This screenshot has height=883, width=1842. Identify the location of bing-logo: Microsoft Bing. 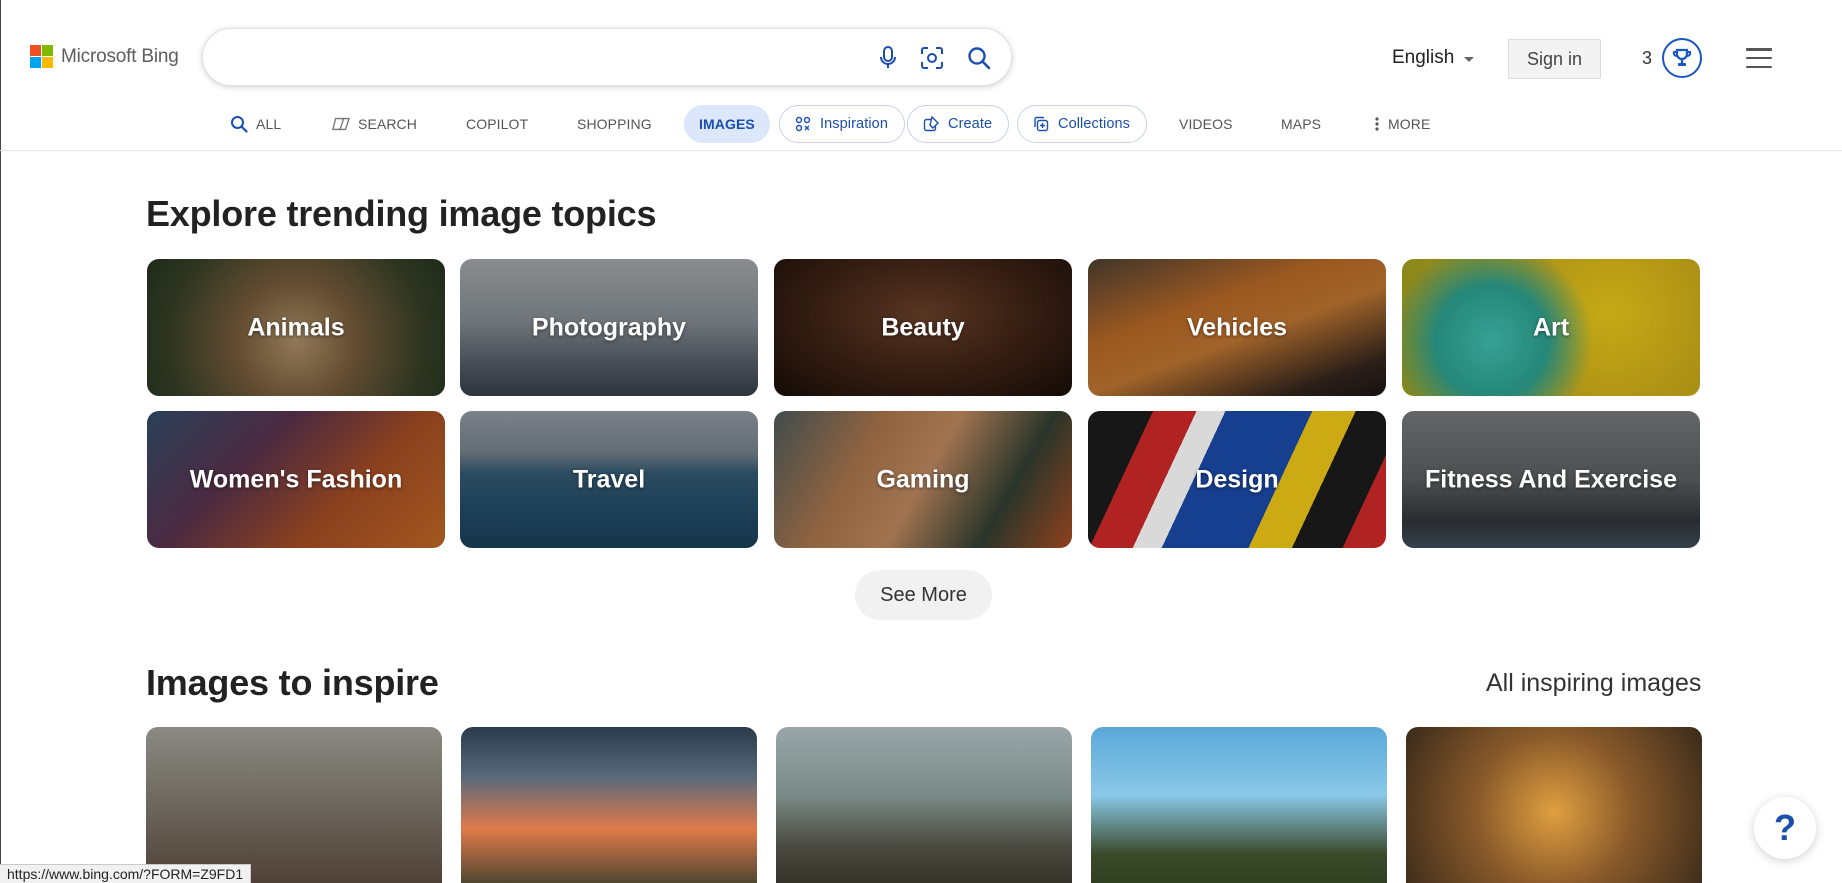
(104, 56).